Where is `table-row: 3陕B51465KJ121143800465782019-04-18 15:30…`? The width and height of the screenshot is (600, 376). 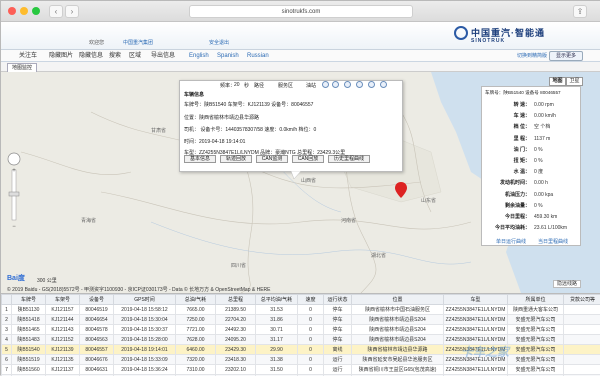 table-row: 3陕B51465KJ121143800465782019-04-18 15:30… is located at coordinates (301, 330).